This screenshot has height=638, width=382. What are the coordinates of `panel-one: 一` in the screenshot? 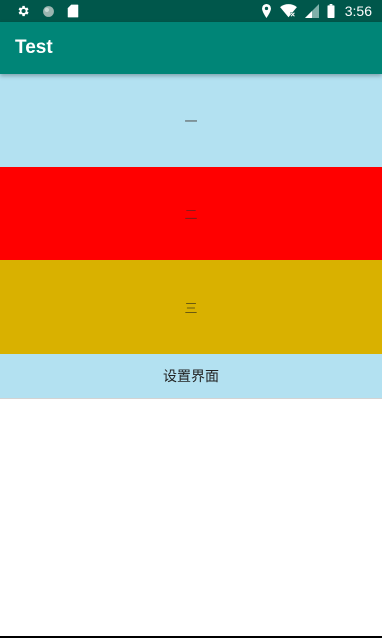 It's located at (191, 120).